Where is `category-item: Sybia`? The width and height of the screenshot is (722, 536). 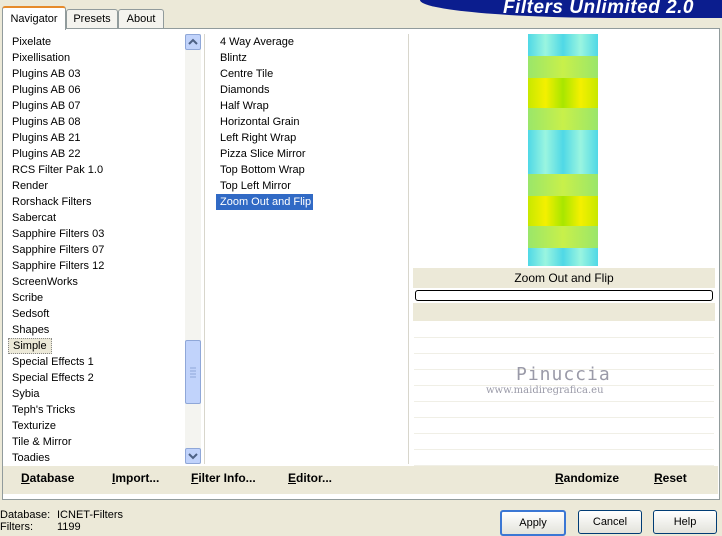 category-item: Sybia is located at coordinates (24, 394).